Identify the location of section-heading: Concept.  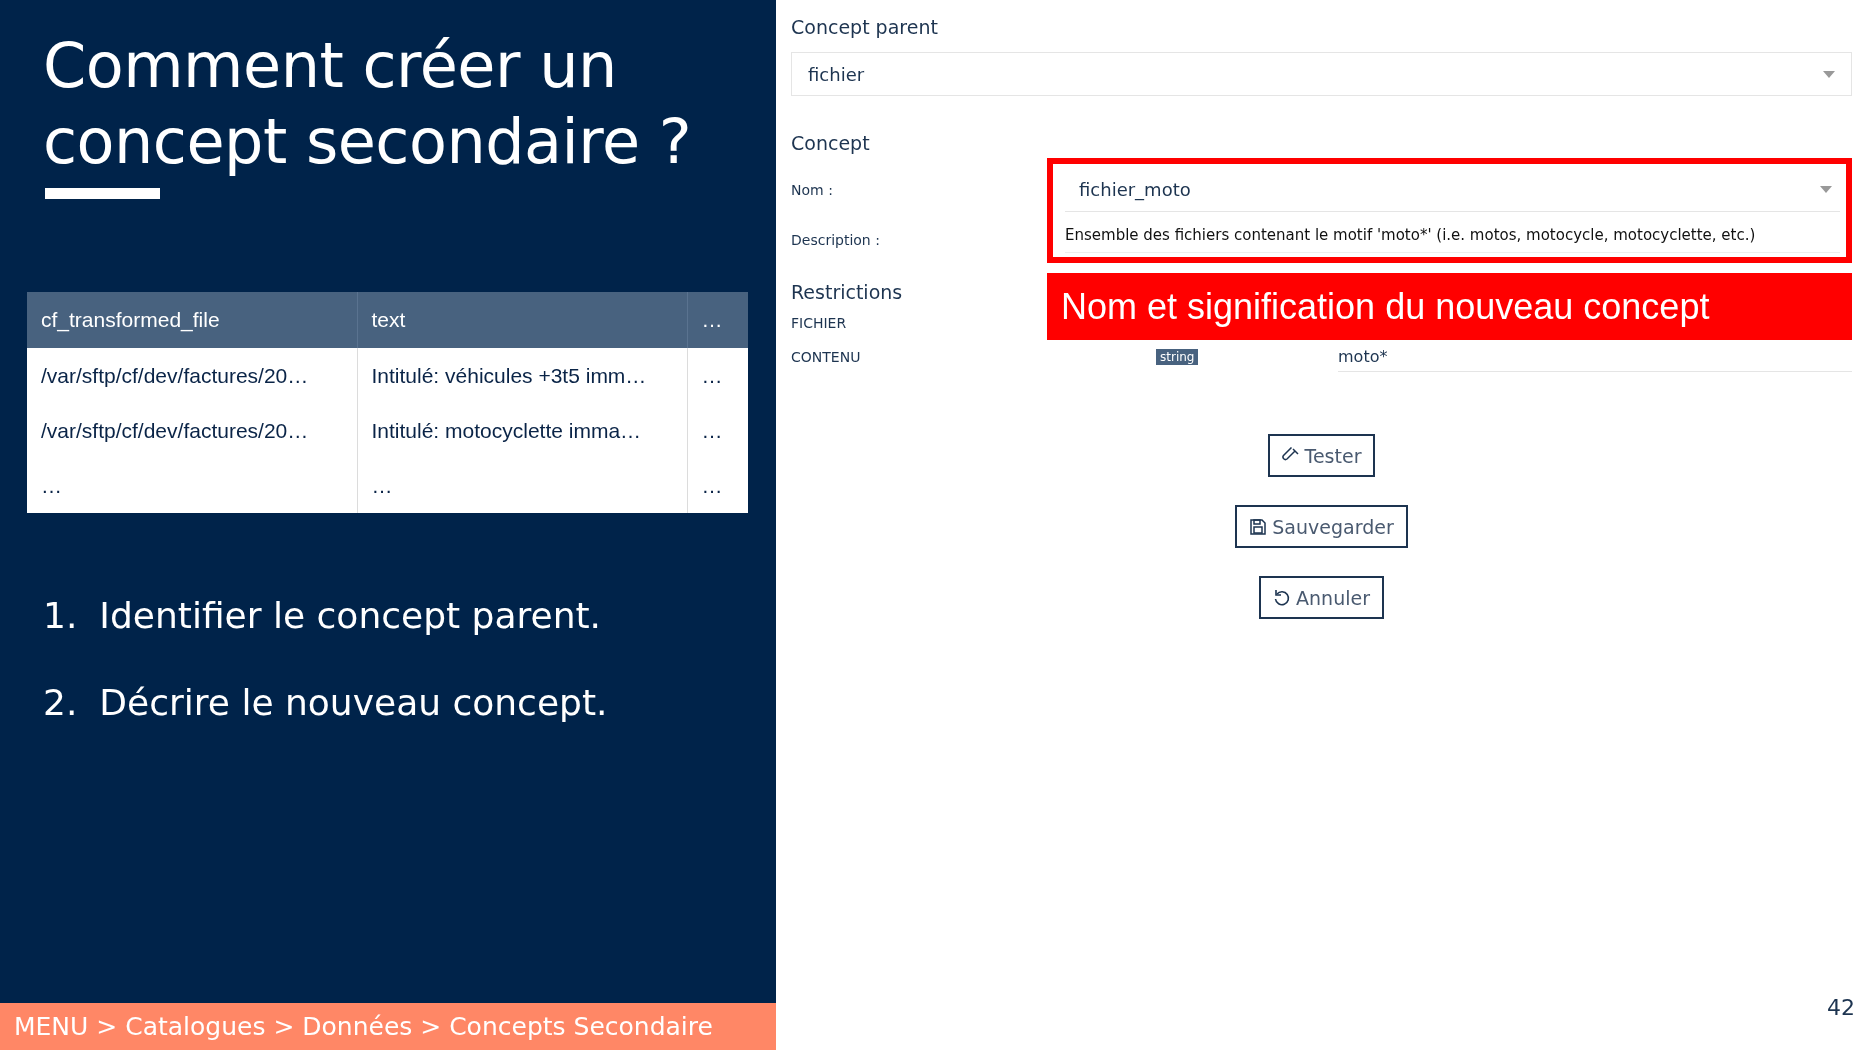
(831, 143).